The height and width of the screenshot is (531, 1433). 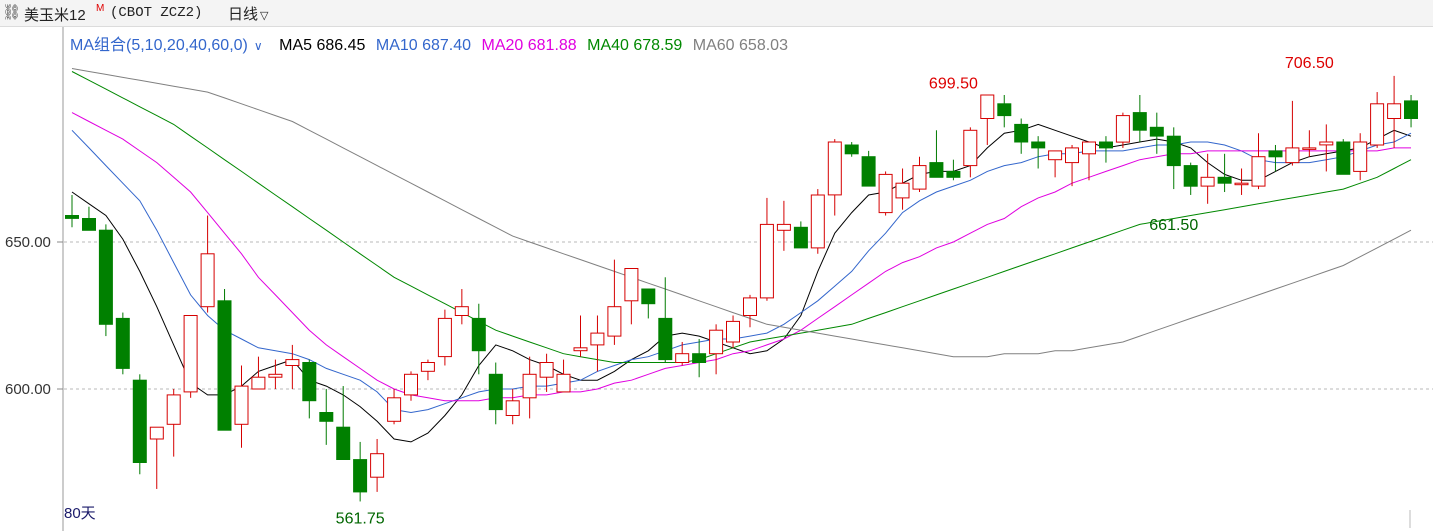 What do you see at coordinates (80, 513) in the screenshot?
I see `days-range-label: 80天` at bounding box center [80, 513].